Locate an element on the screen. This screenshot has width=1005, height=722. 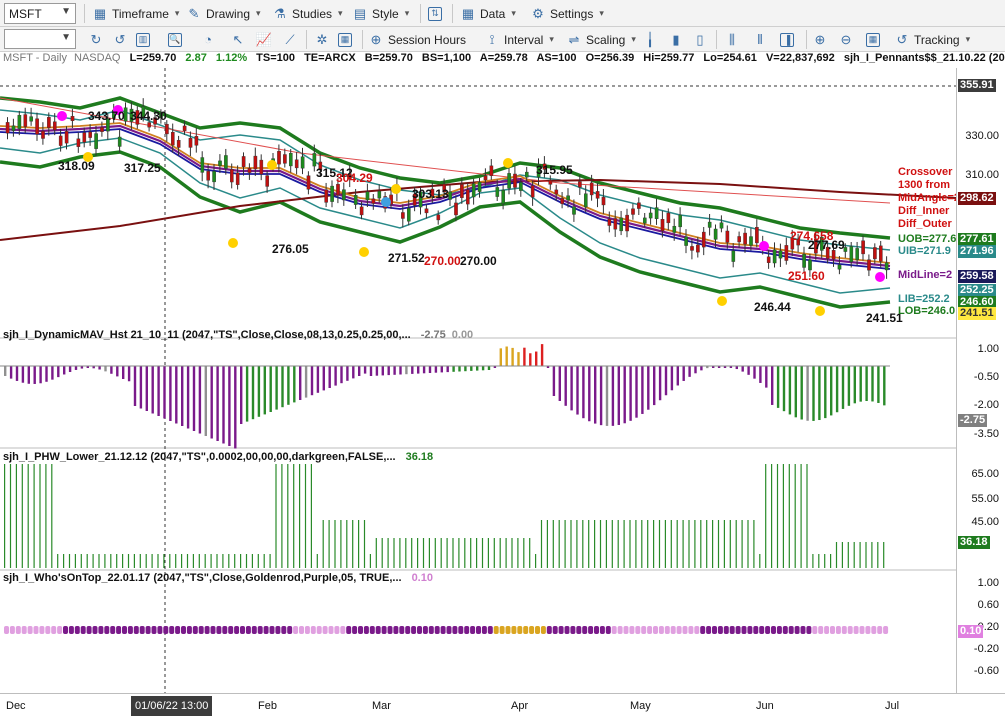
bar-style-button: ╽ is located at coordinates (650, 39).